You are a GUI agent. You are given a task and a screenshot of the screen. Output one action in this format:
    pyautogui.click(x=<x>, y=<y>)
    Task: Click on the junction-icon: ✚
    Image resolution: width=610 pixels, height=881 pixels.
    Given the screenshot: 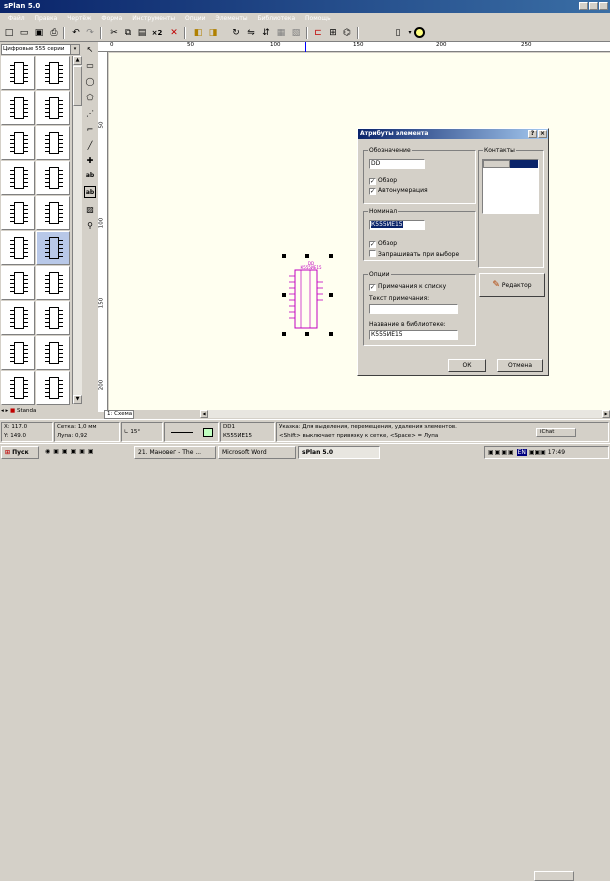 What is the action you would take?
    pyautogui.click(x=90, y=161)
    